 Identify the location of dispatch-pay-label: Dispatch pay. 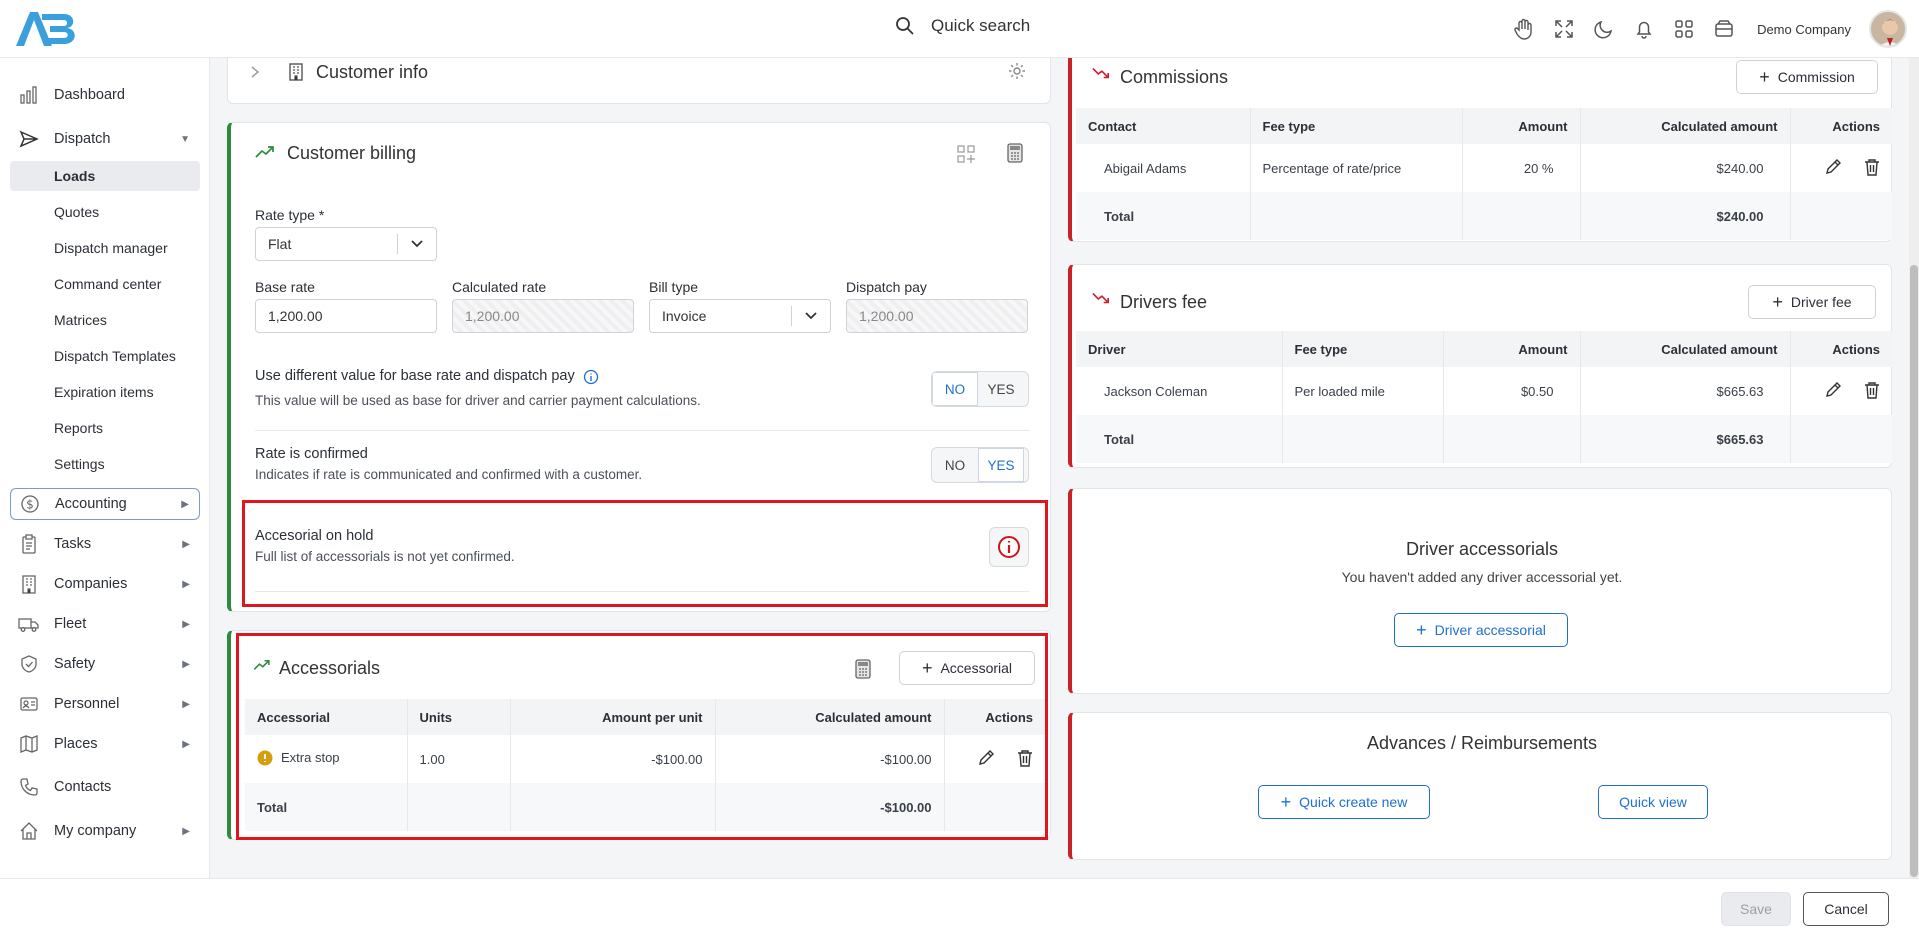
(886, 287).